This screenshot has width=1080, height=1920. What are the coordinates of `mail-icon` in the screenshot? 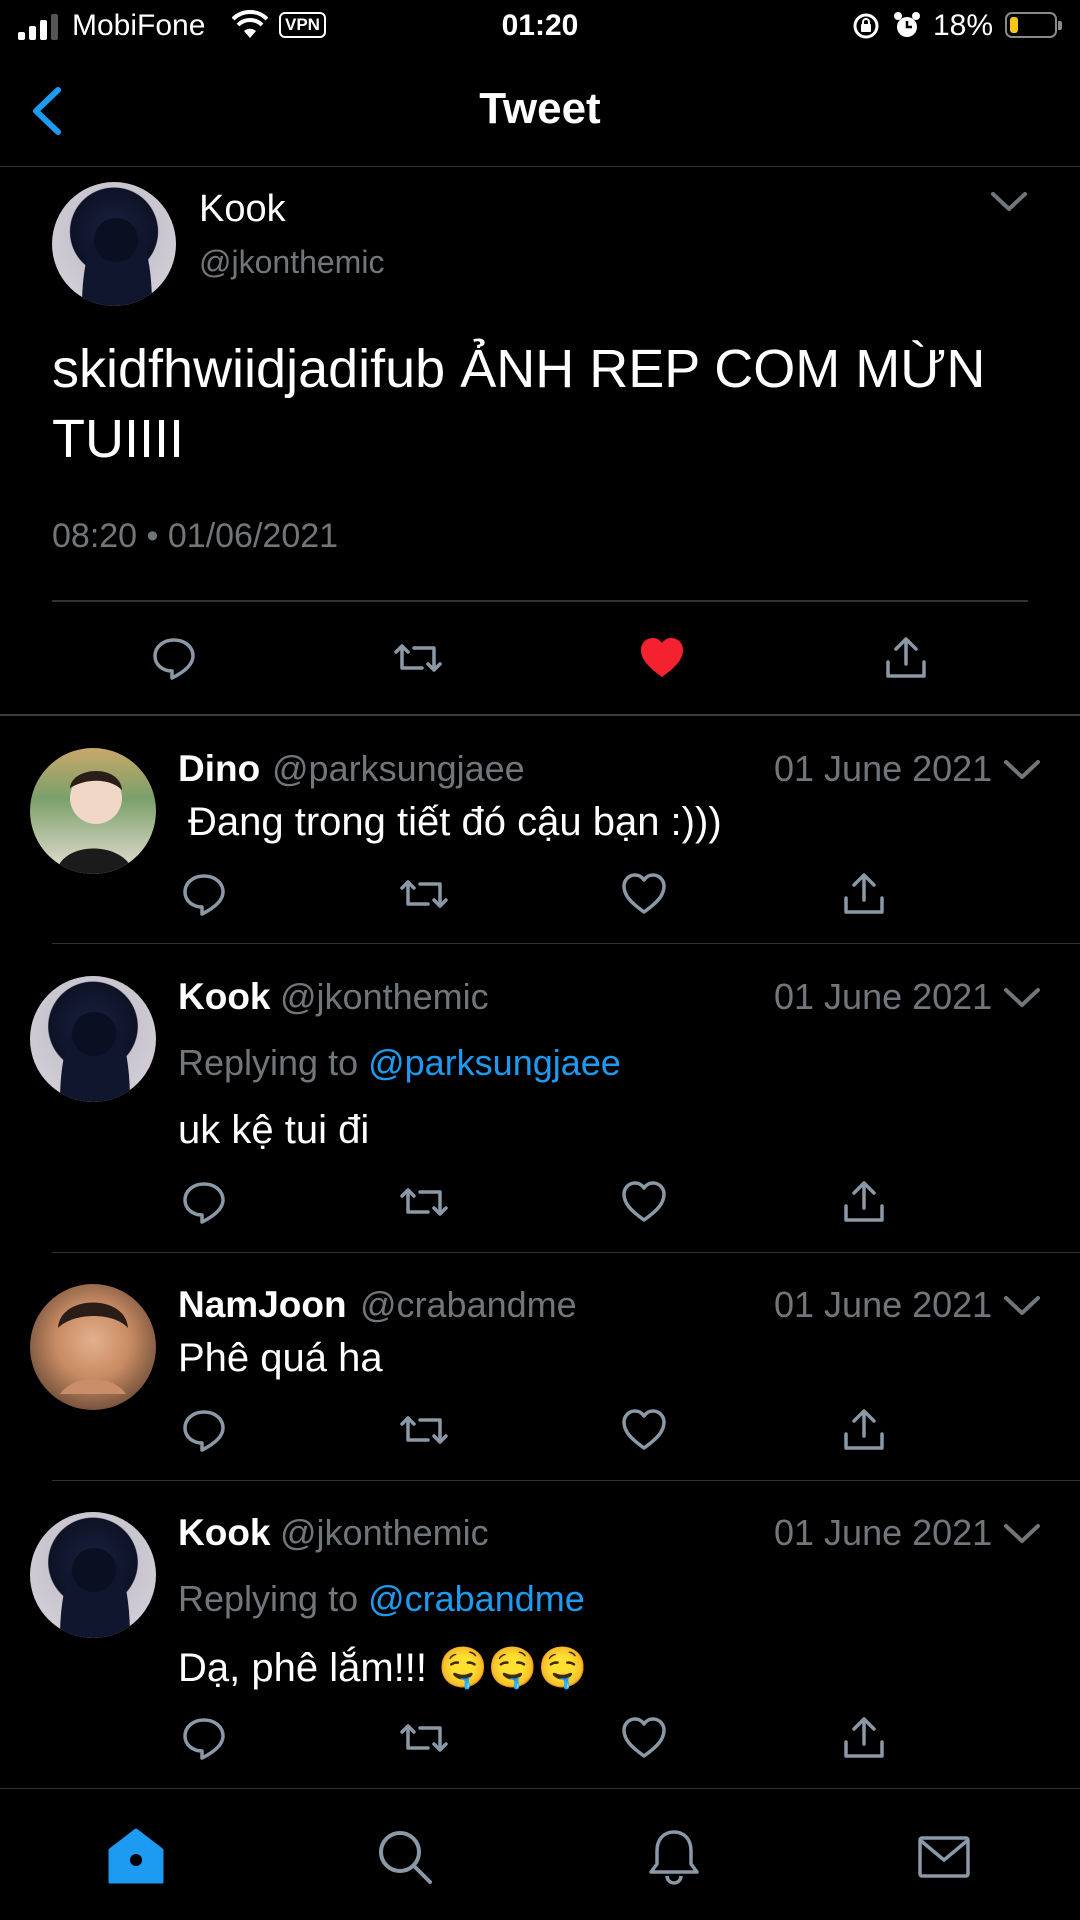 It's located at (944, 1856).